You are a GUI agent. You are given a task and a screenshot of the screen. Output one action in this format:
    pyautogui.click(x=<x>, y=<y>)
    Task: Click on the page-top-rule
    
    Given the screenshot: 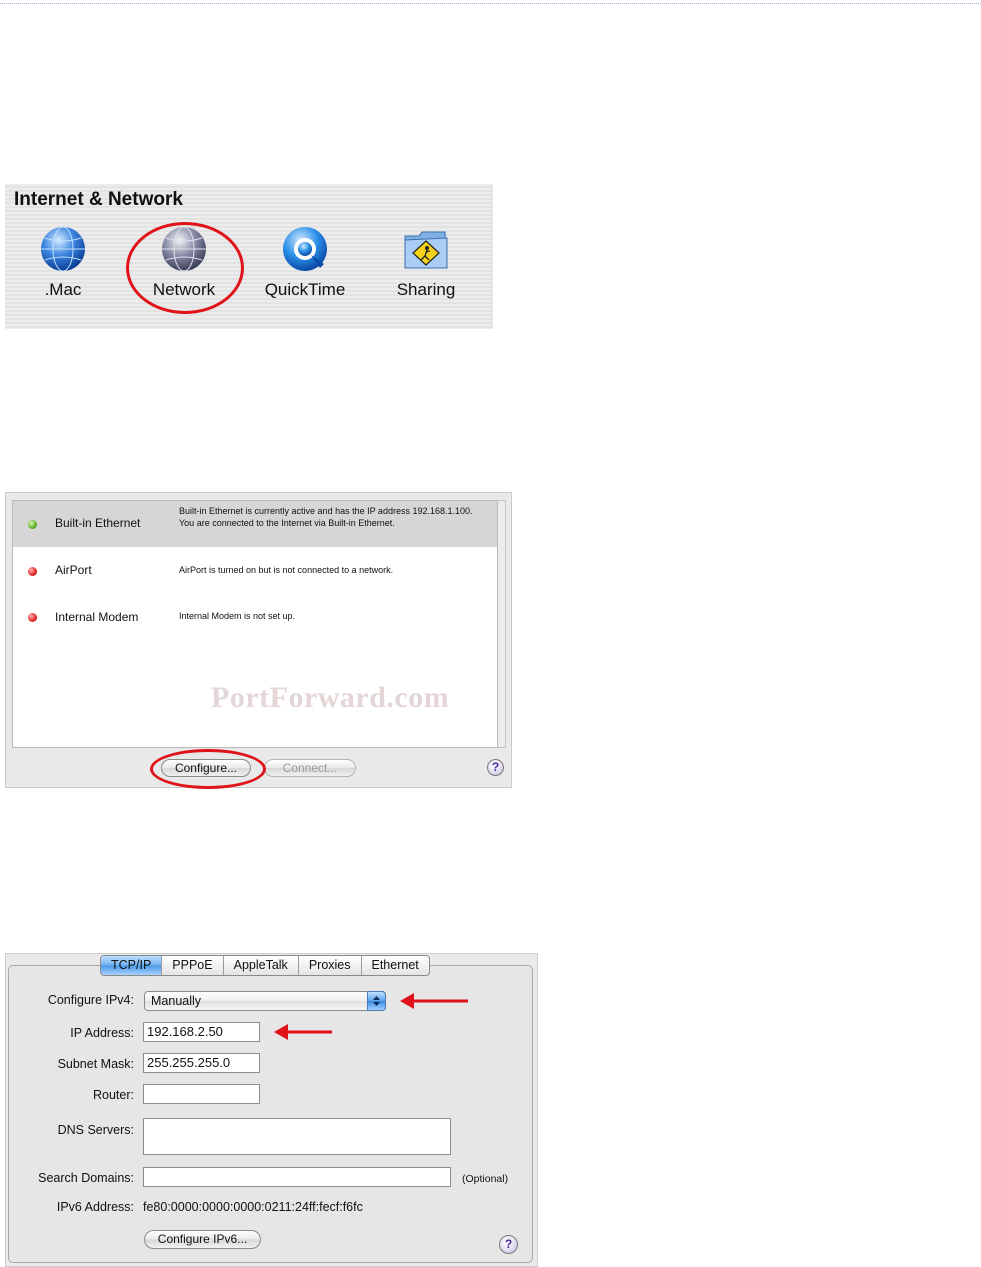 What is the action you would take?
    pyautogui.click(x=490, y=3)
    